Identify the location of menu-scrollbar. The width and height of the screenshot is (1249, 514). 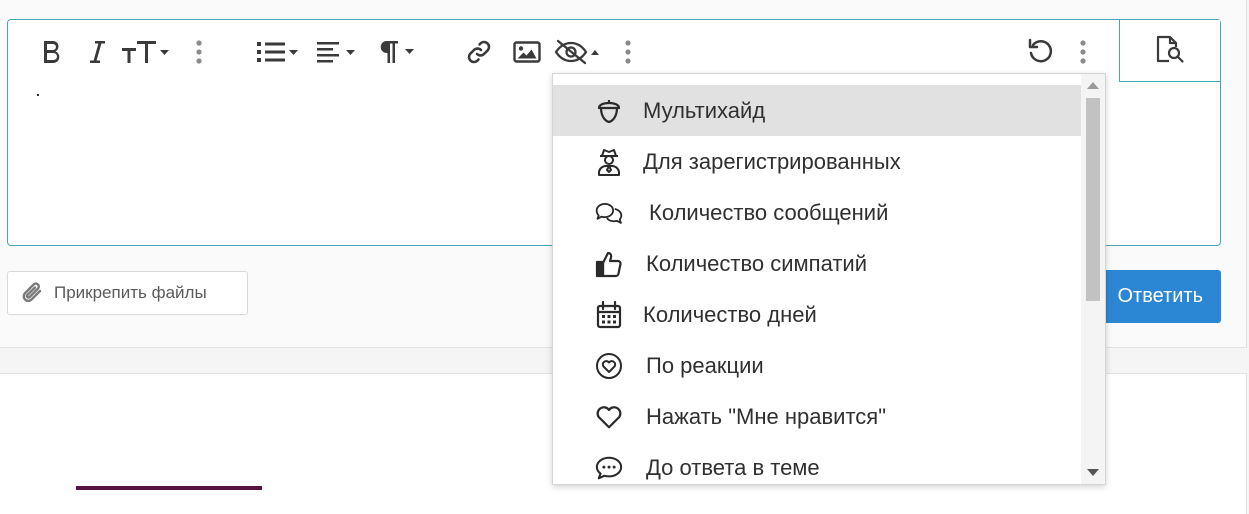
(1093, 279).